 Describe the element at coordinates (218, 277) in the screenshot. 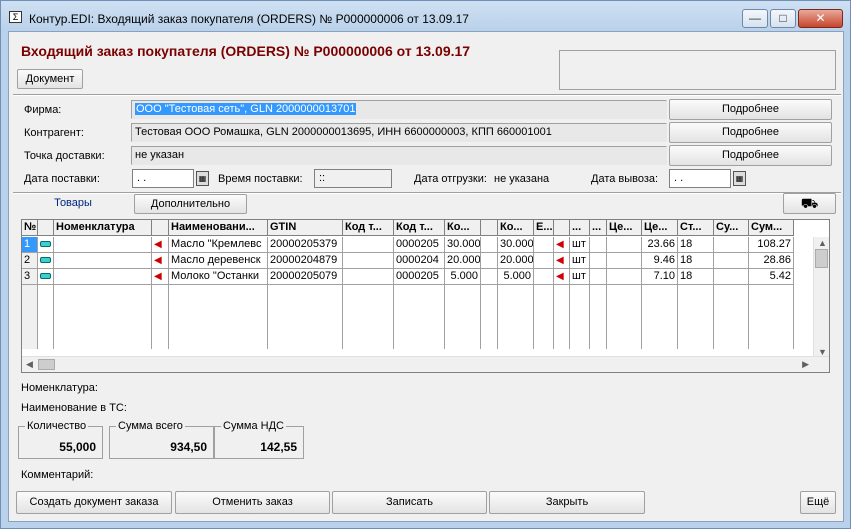

I see `name-cell: Молоко "Останки` at that location.